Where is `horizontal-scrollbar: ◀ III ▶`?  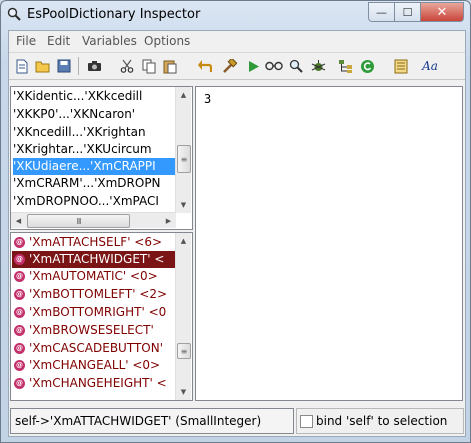 horizontal-scrollbar: ◀ III ▶ is located at coordinates (93, 220).